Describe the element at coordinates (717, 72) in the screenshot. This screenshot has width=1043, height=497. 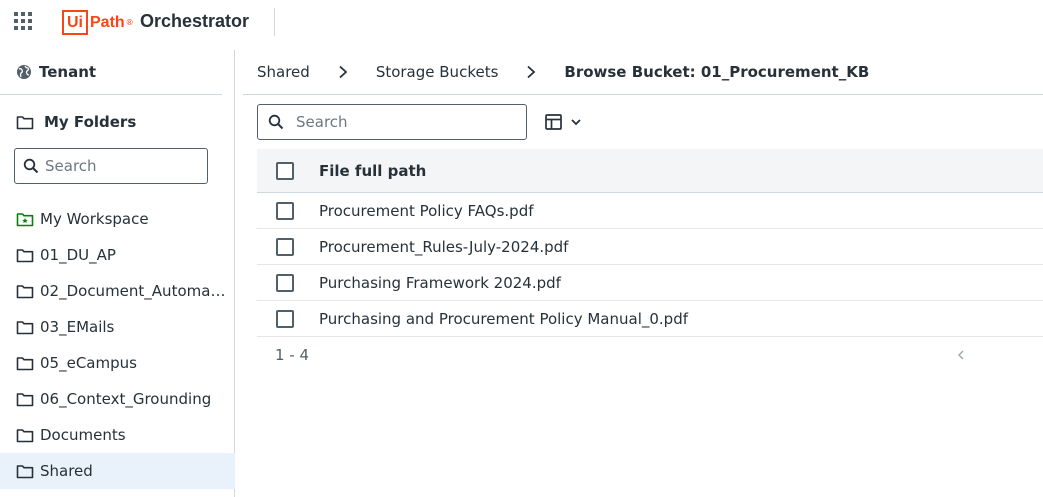
I see `breadcrumb-browse-bucket: Browse Bucket: 01_Procurement_KB` at that location.